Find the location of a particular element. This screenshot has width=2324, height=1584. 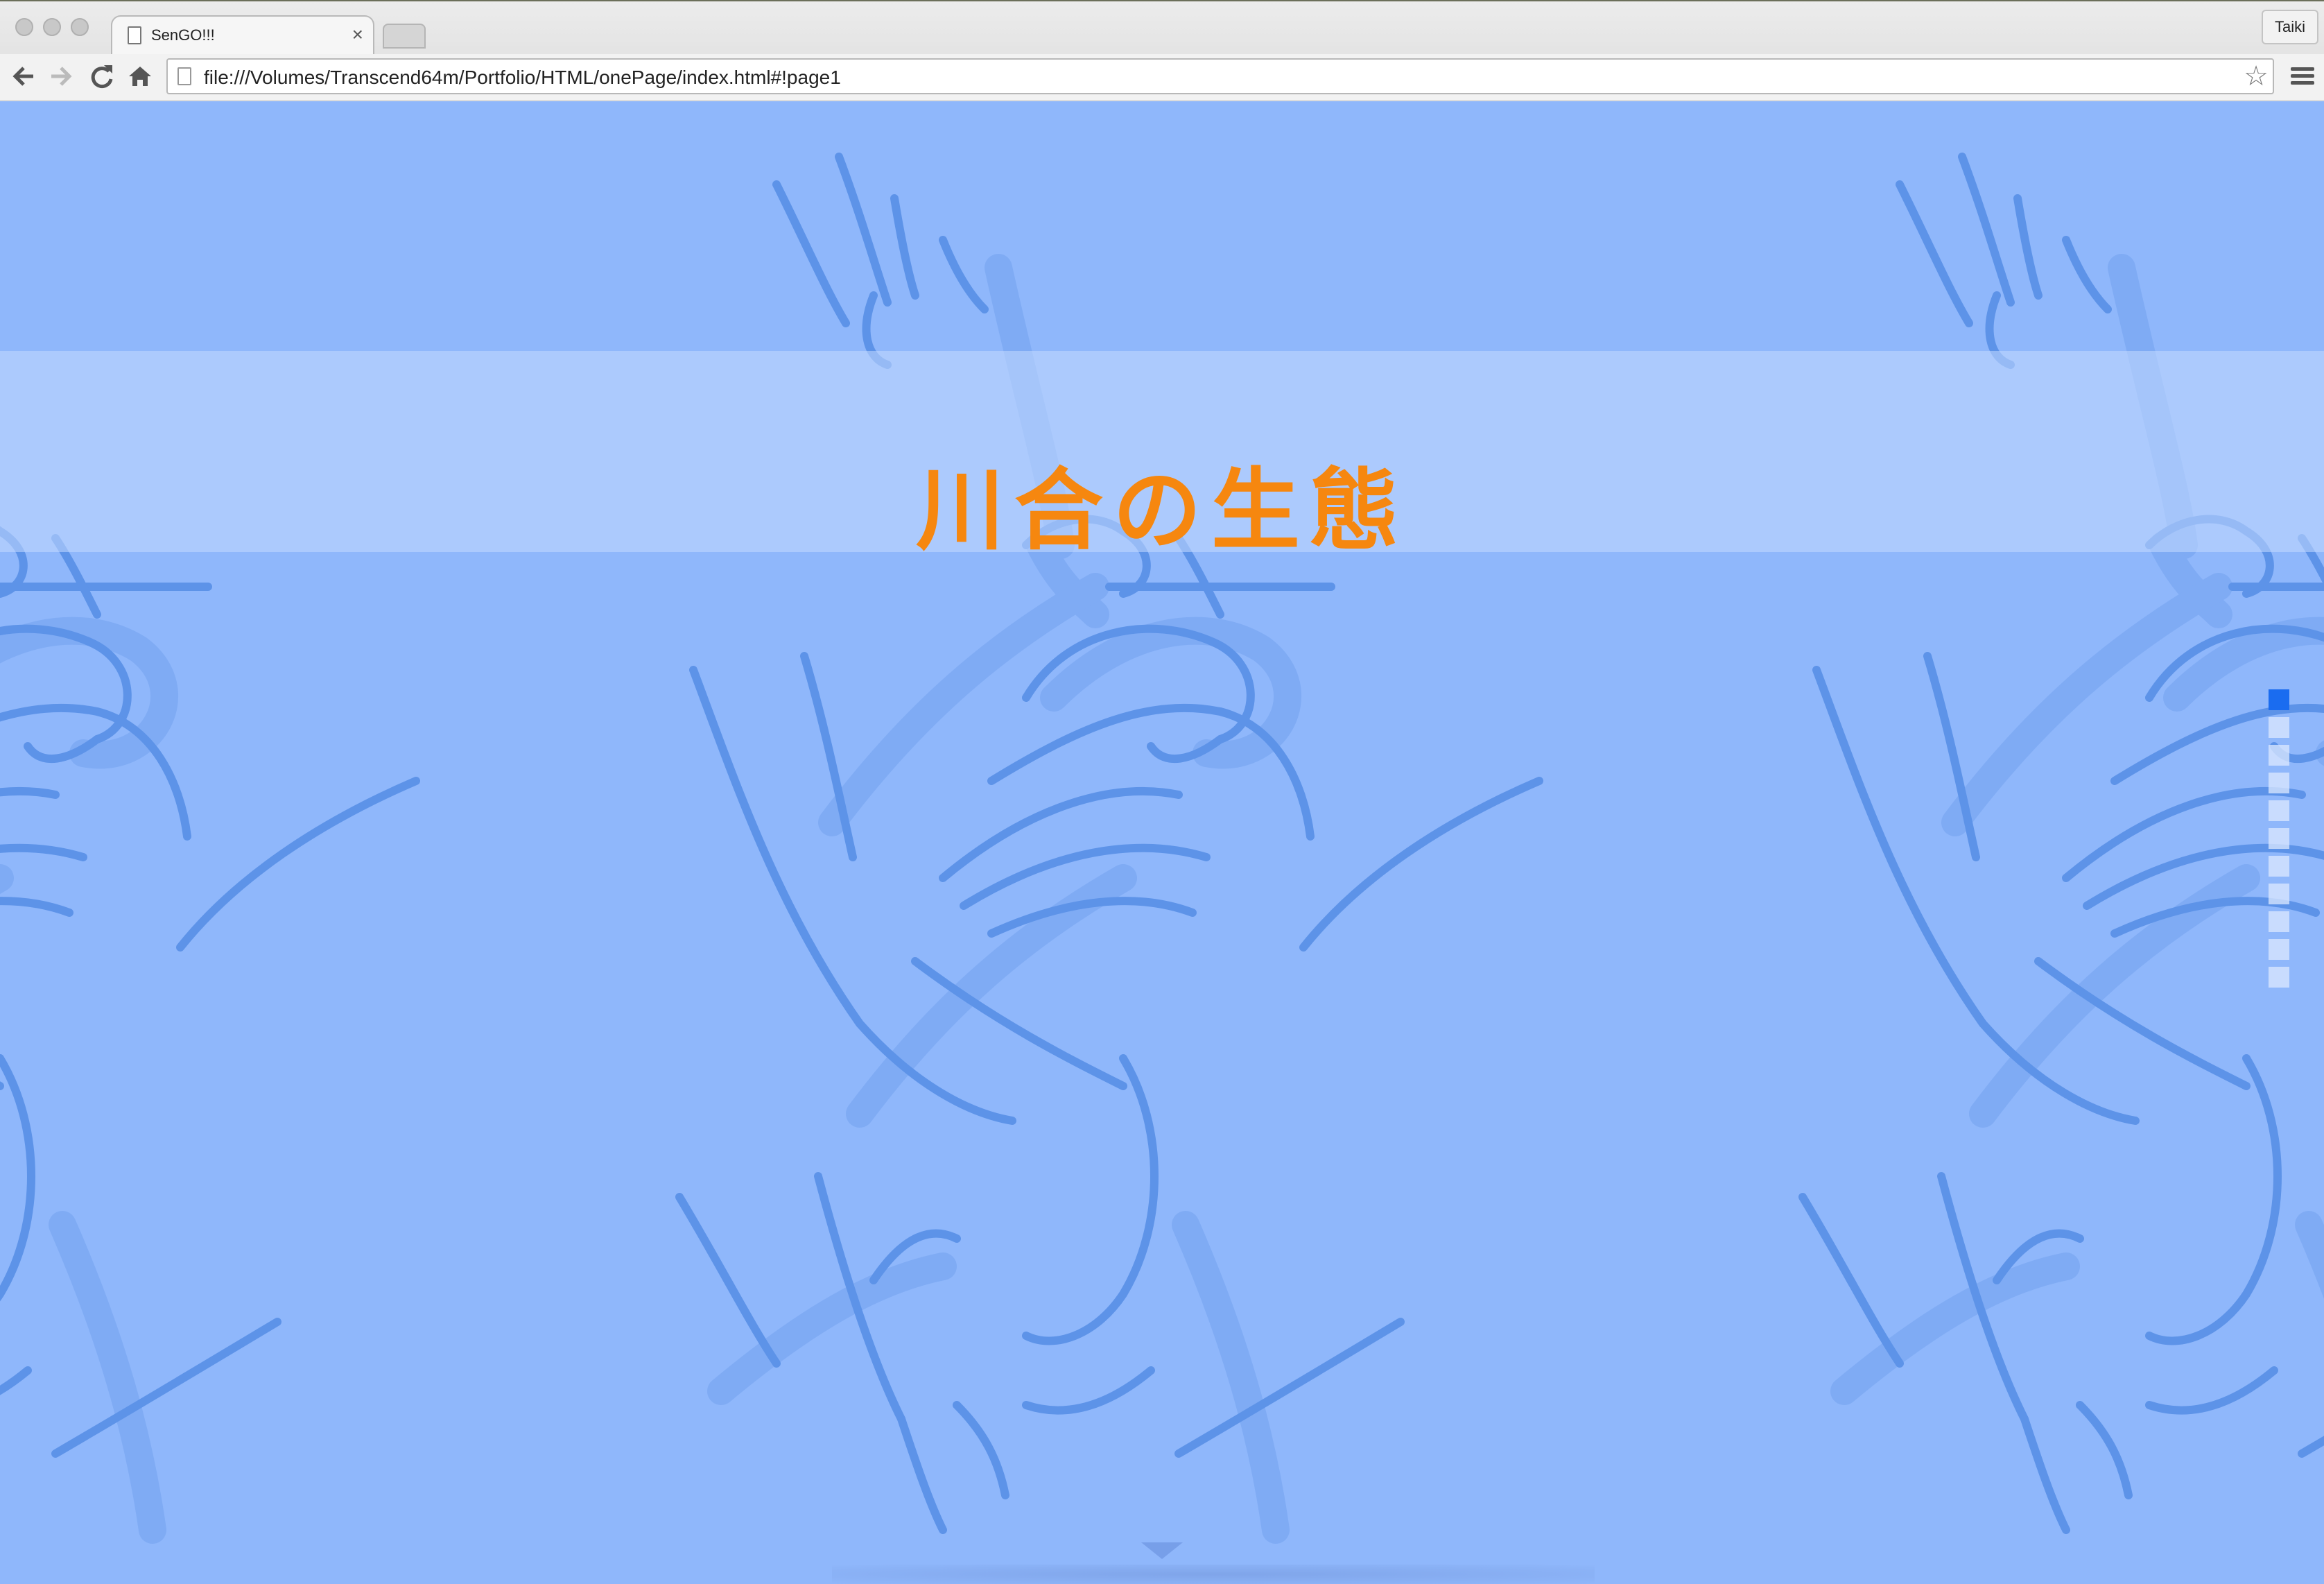

tab-title: SenGO!!! is located at coordinates (183, 35).